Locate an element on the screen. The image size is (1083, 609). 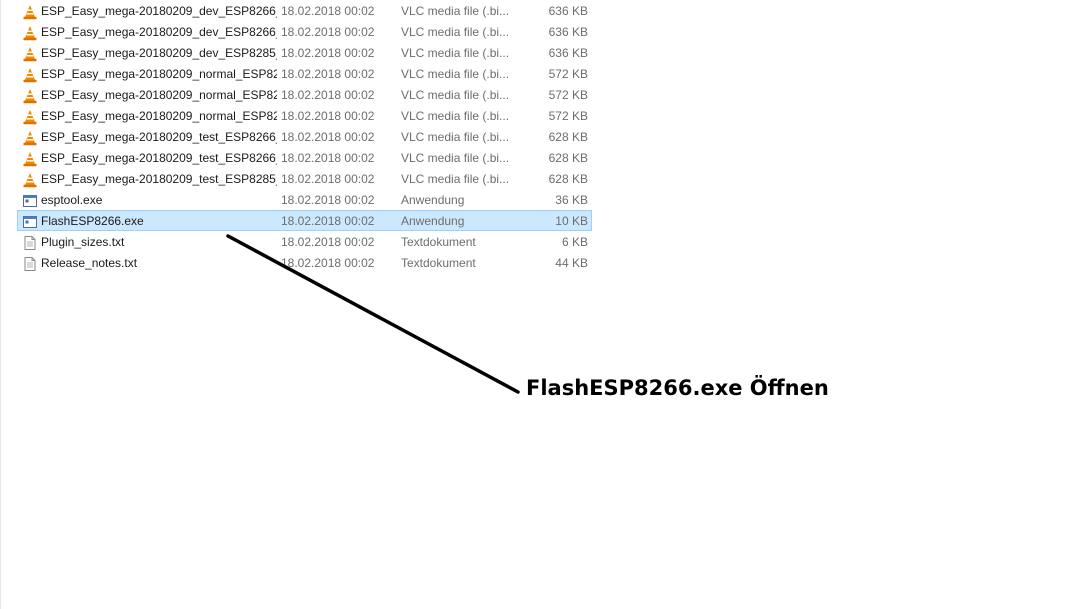
annotation-pointer-line is located at coordinates (373, 314).